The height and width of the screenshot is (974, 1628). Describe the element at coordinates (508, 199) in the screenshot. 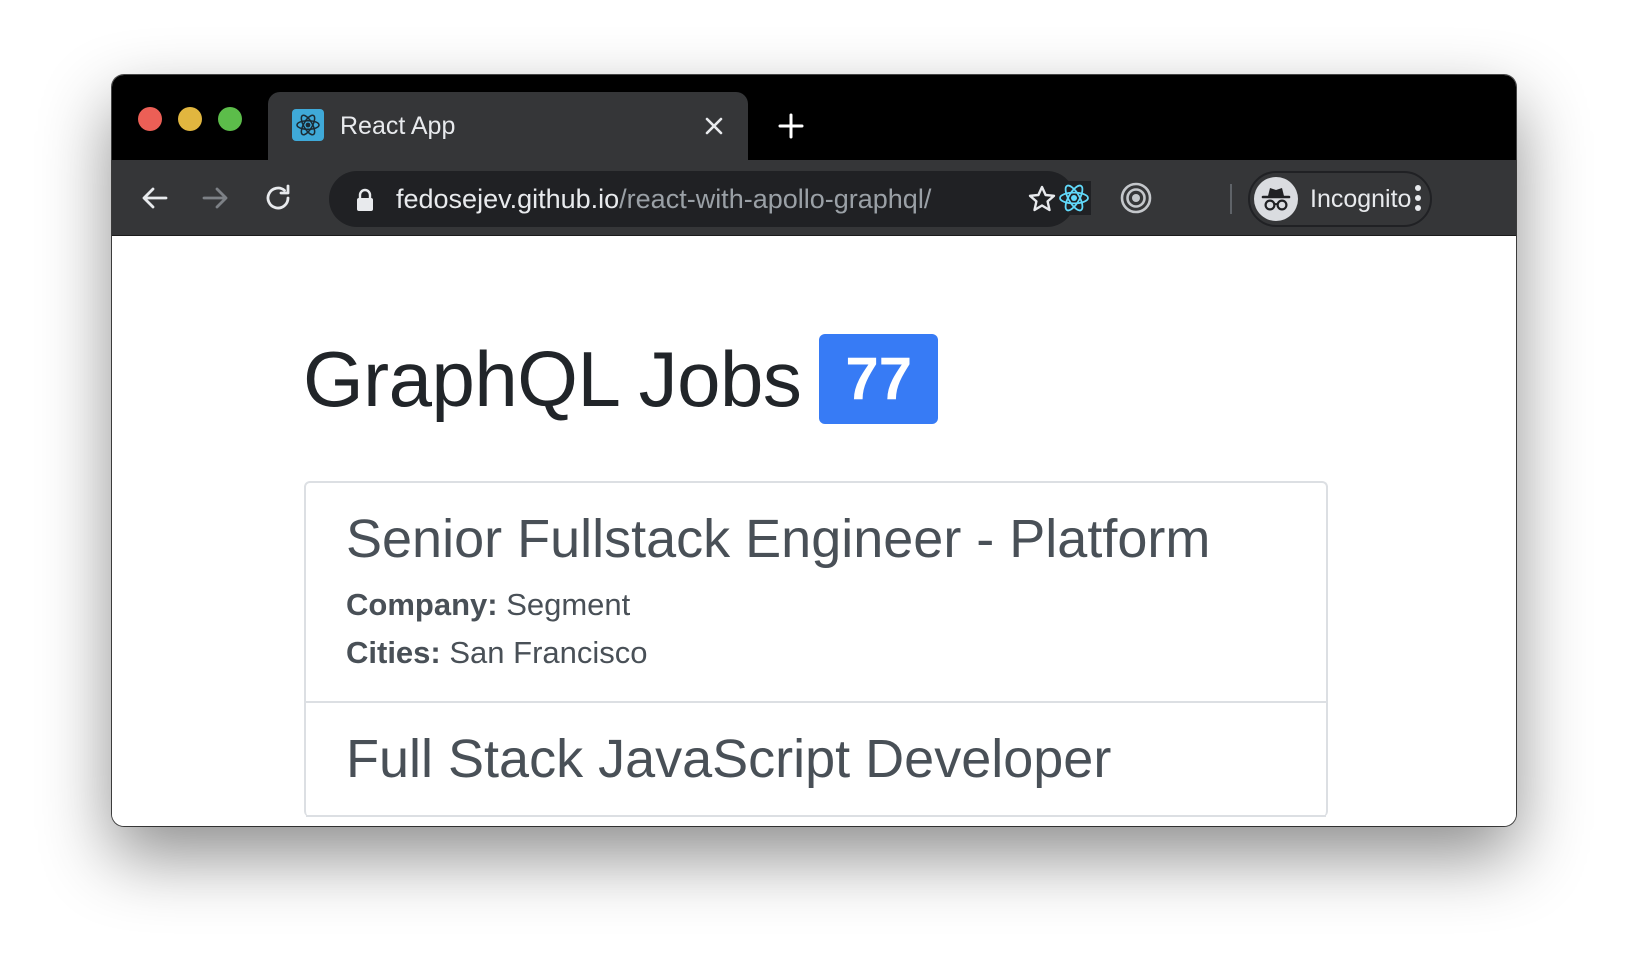

I see `url-host: fedosejev.github.io` at that location.